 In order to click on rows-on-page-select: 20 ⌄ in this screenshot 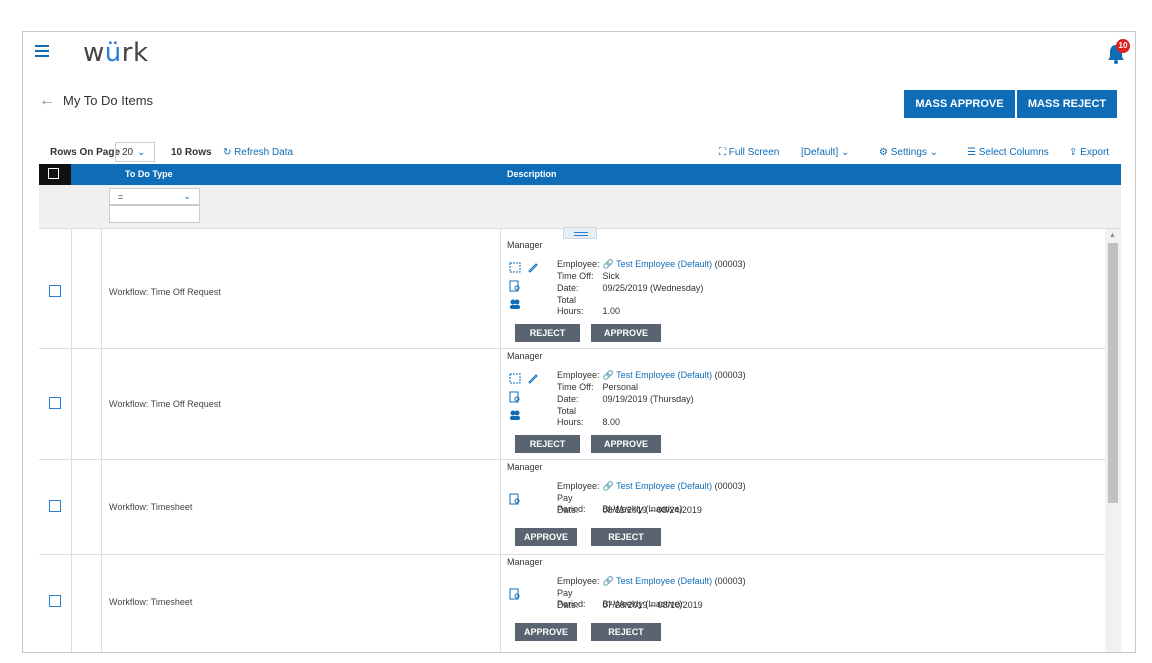, I will do `click(135, 152)`.